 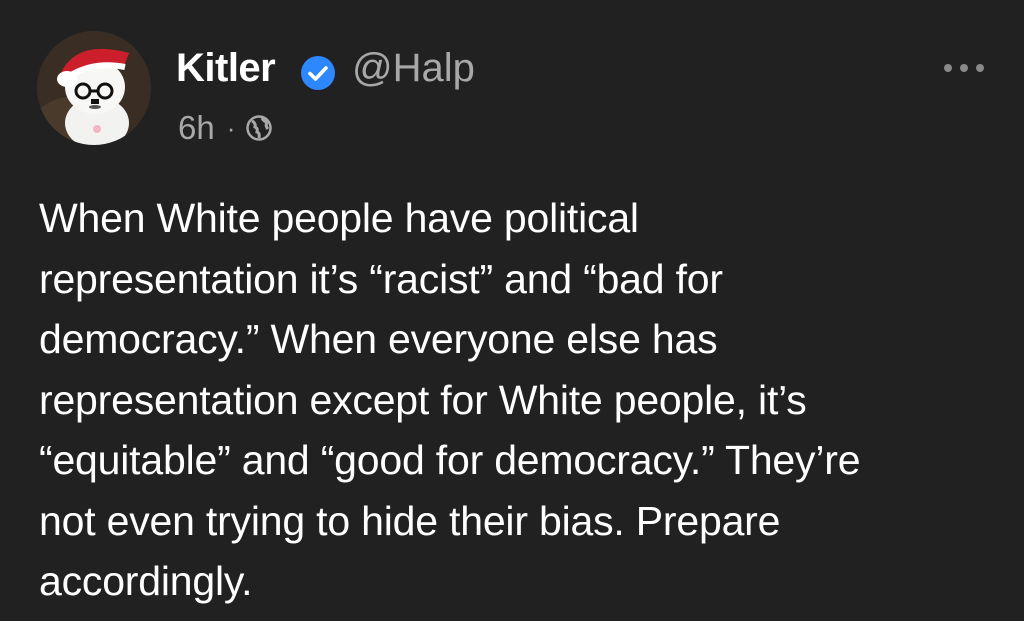 What do you see at coordinates (964, 68) in the screenshot?
I see `more-options-icon` at bounding box center [964, 68].